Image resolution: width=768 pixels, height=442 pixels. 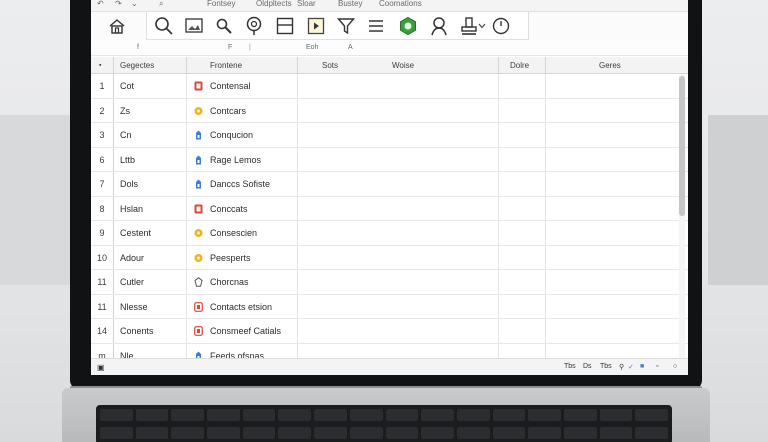 What do you see at coordinates (102, 111) in the screenshot?
I see `row-number: 2` at bounding box center [102, 111].